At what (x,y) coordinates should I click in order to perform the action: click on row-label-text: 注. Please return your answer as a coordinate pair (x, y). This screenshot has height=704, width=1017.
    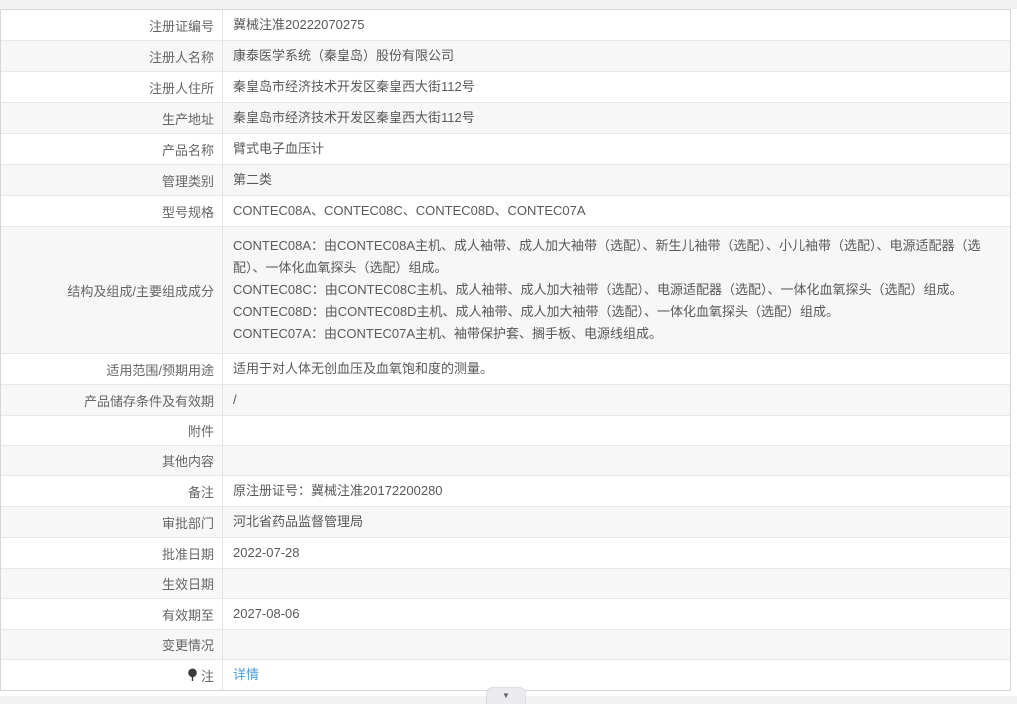
    Looking at the image, I should click on (207, 676).